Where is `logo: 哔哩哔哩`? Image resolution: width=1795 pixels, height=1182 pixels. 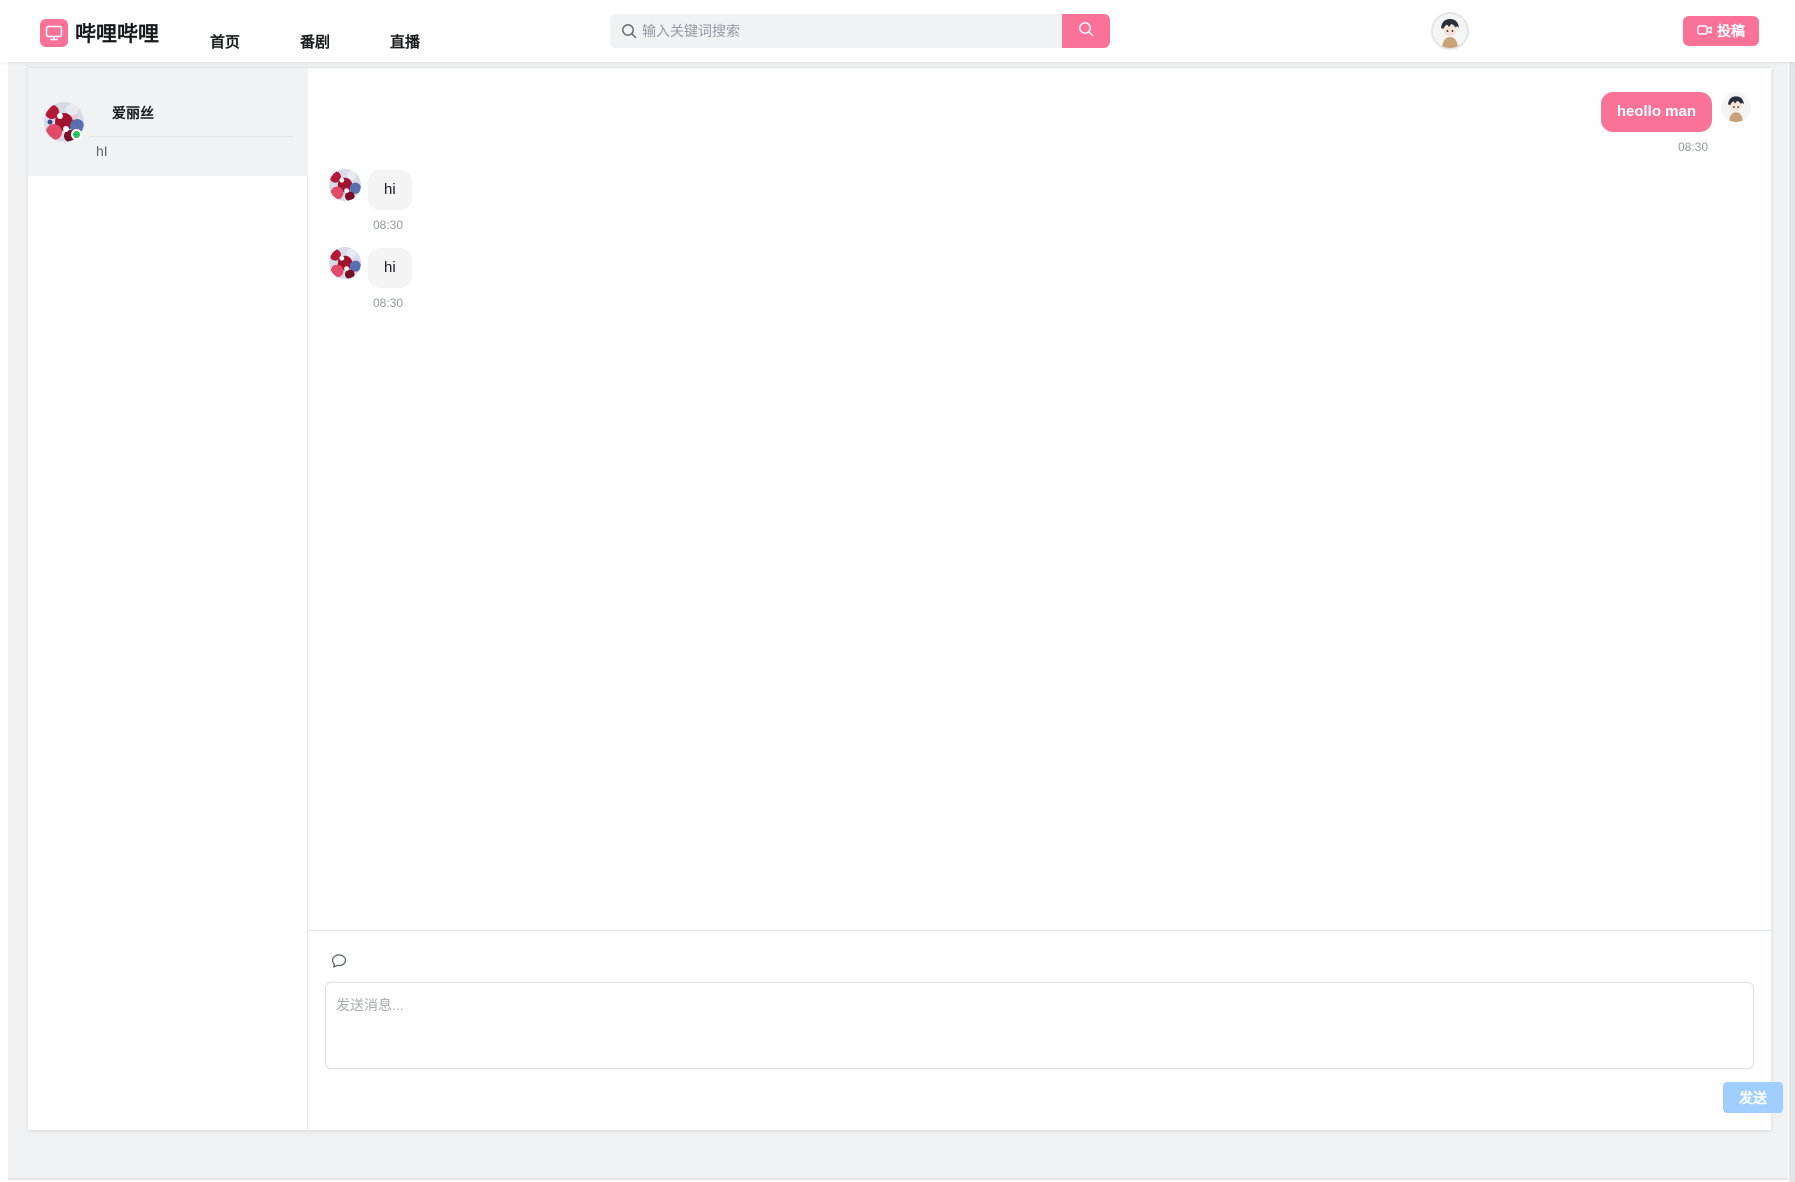
logo: 哔哩哔哩 is located at coordinates (99, 33).